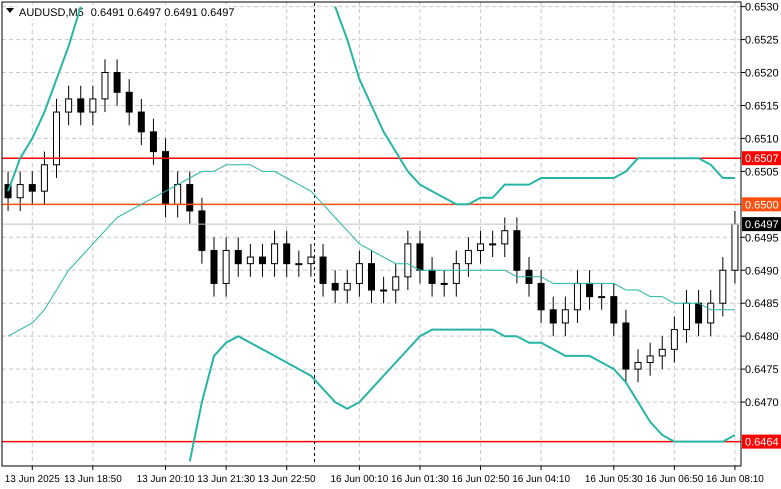  What do you see at coordinates (762, 106) in the screenshot?
I see `price-label: 0.6515` at bounding box center [762, 106].